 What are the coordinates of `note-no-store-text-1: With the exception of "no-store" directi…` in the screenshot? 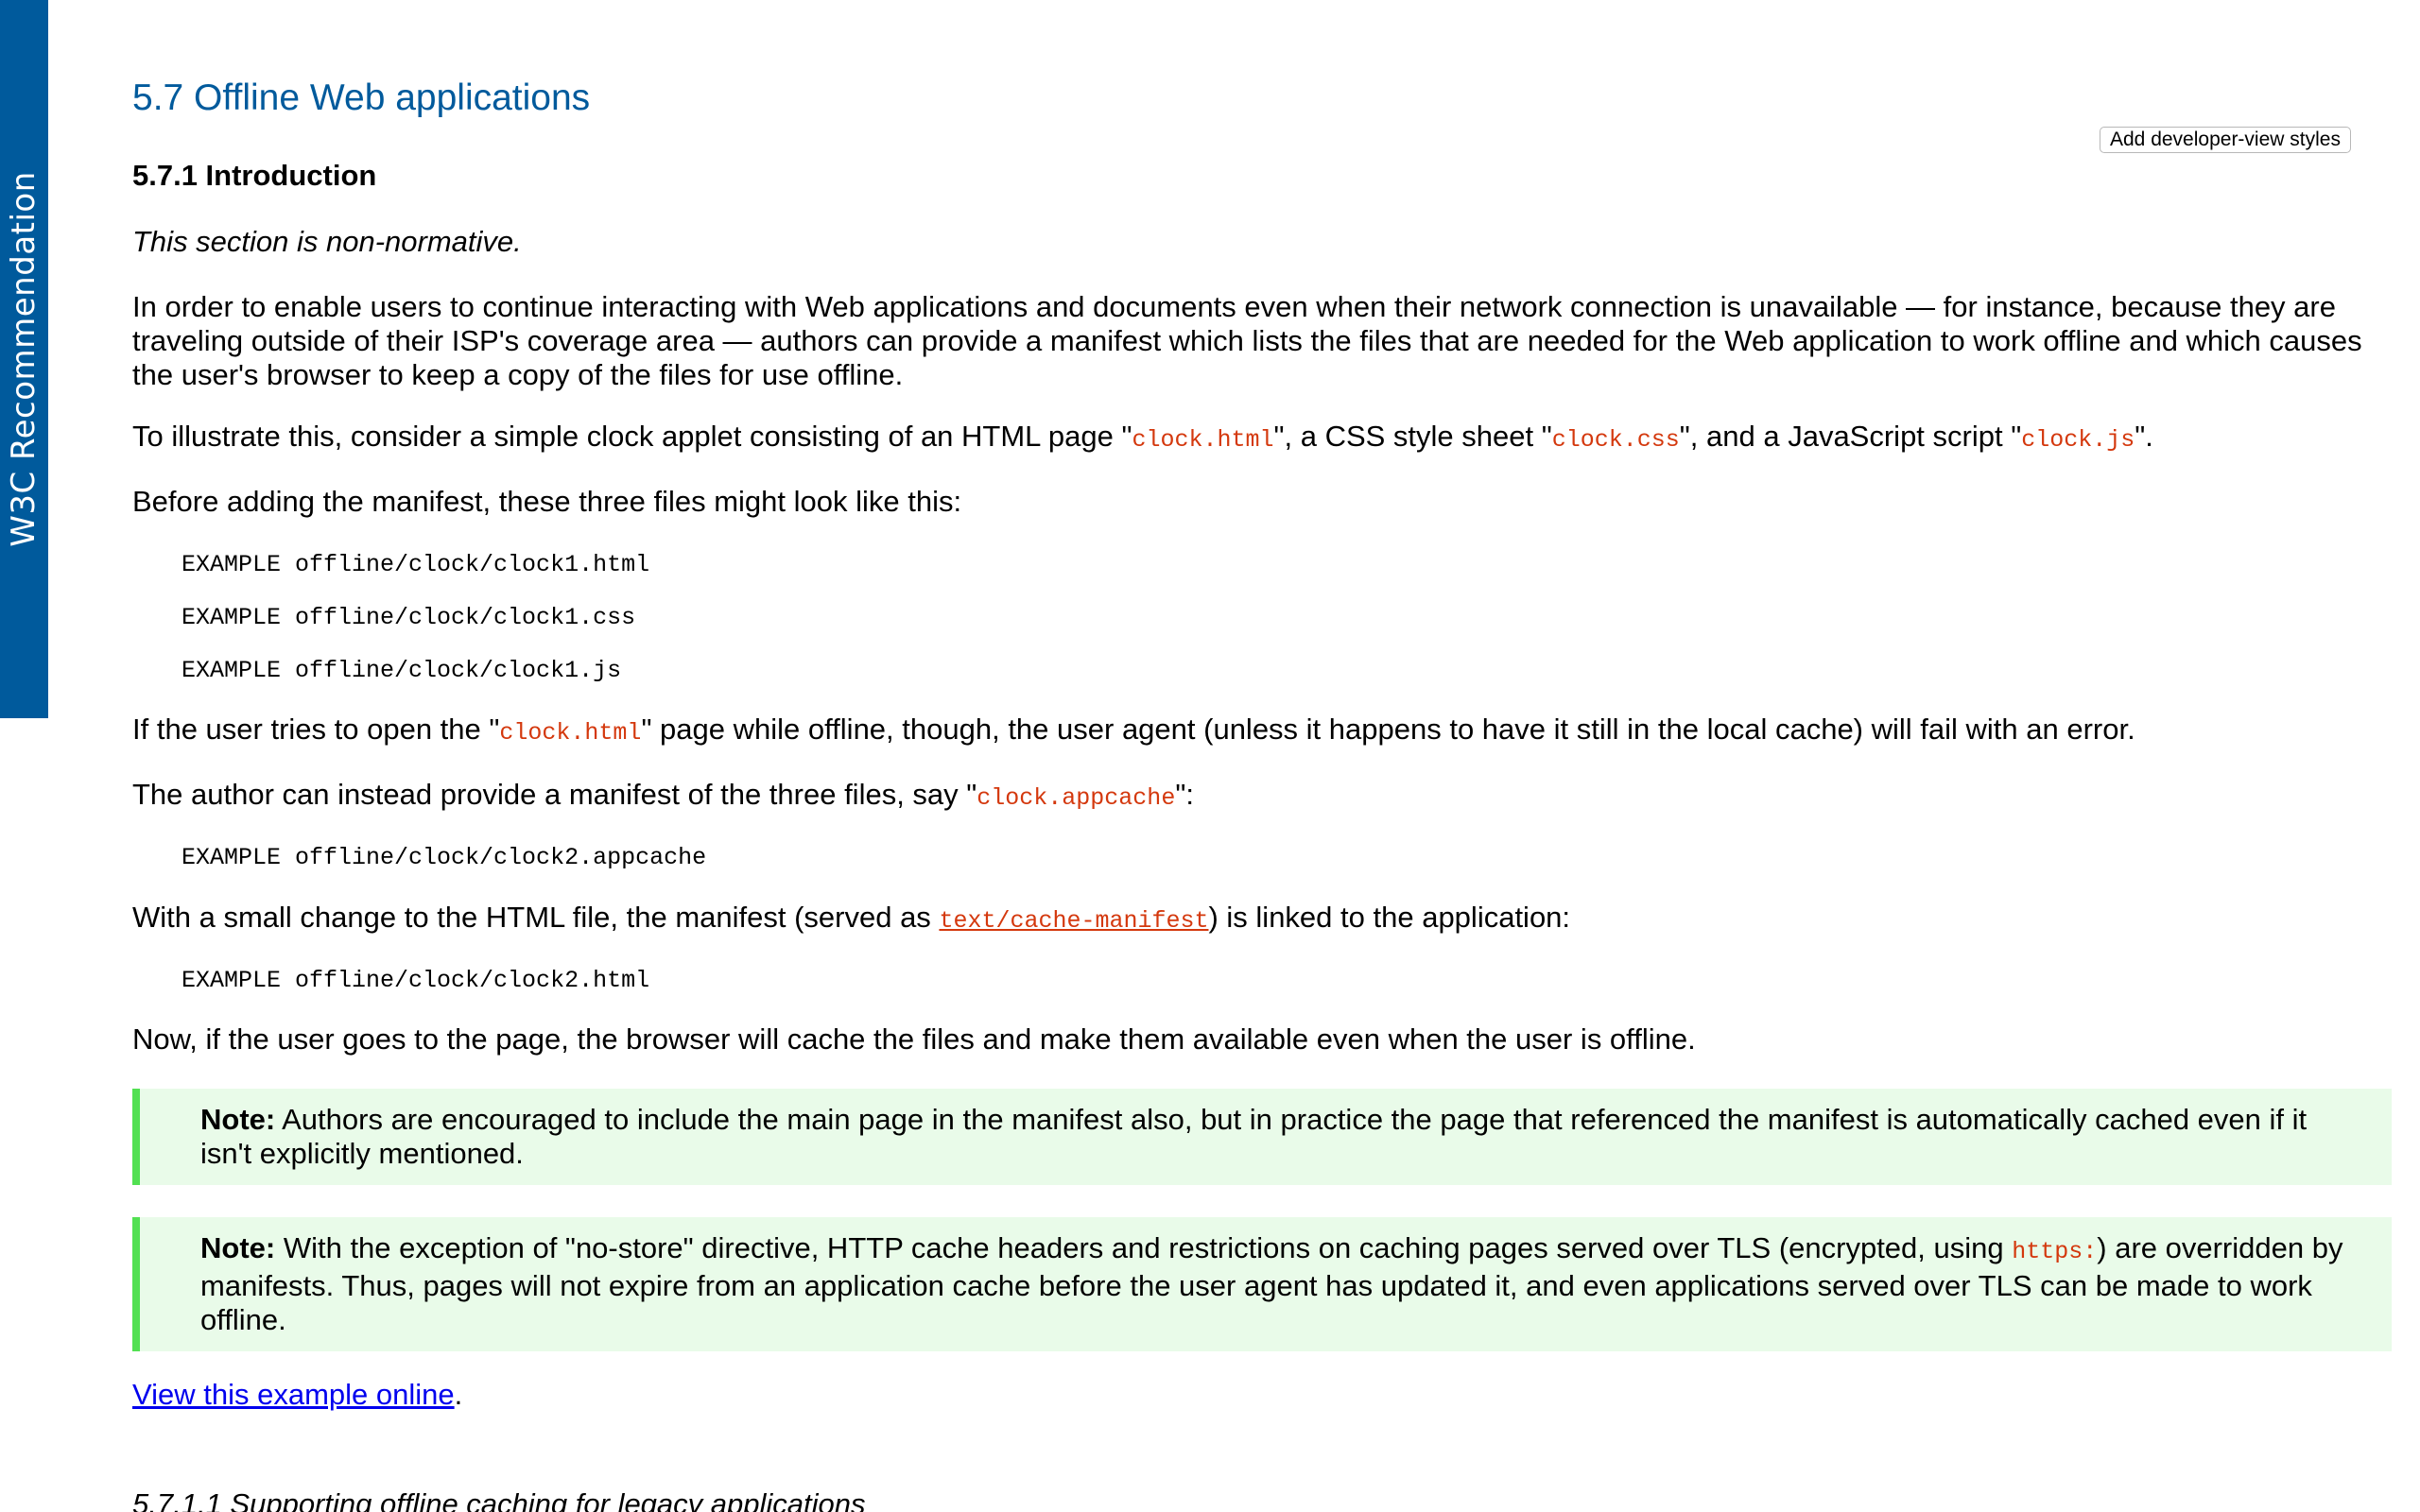 It's located at (1144, 1247).